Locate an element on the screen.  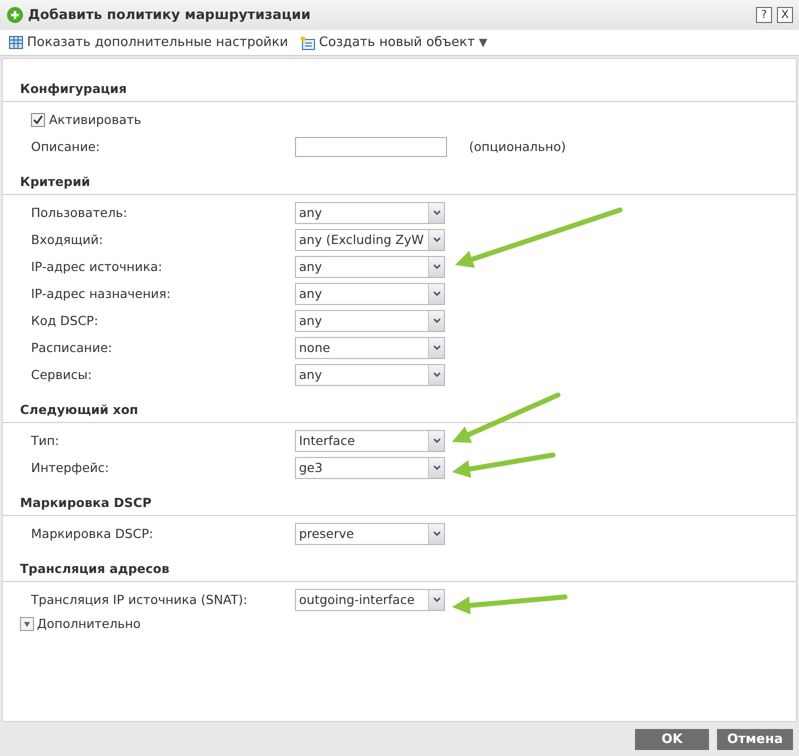
dropdown-field: any (Excluding ZyW is located at coordinates (370, 239).